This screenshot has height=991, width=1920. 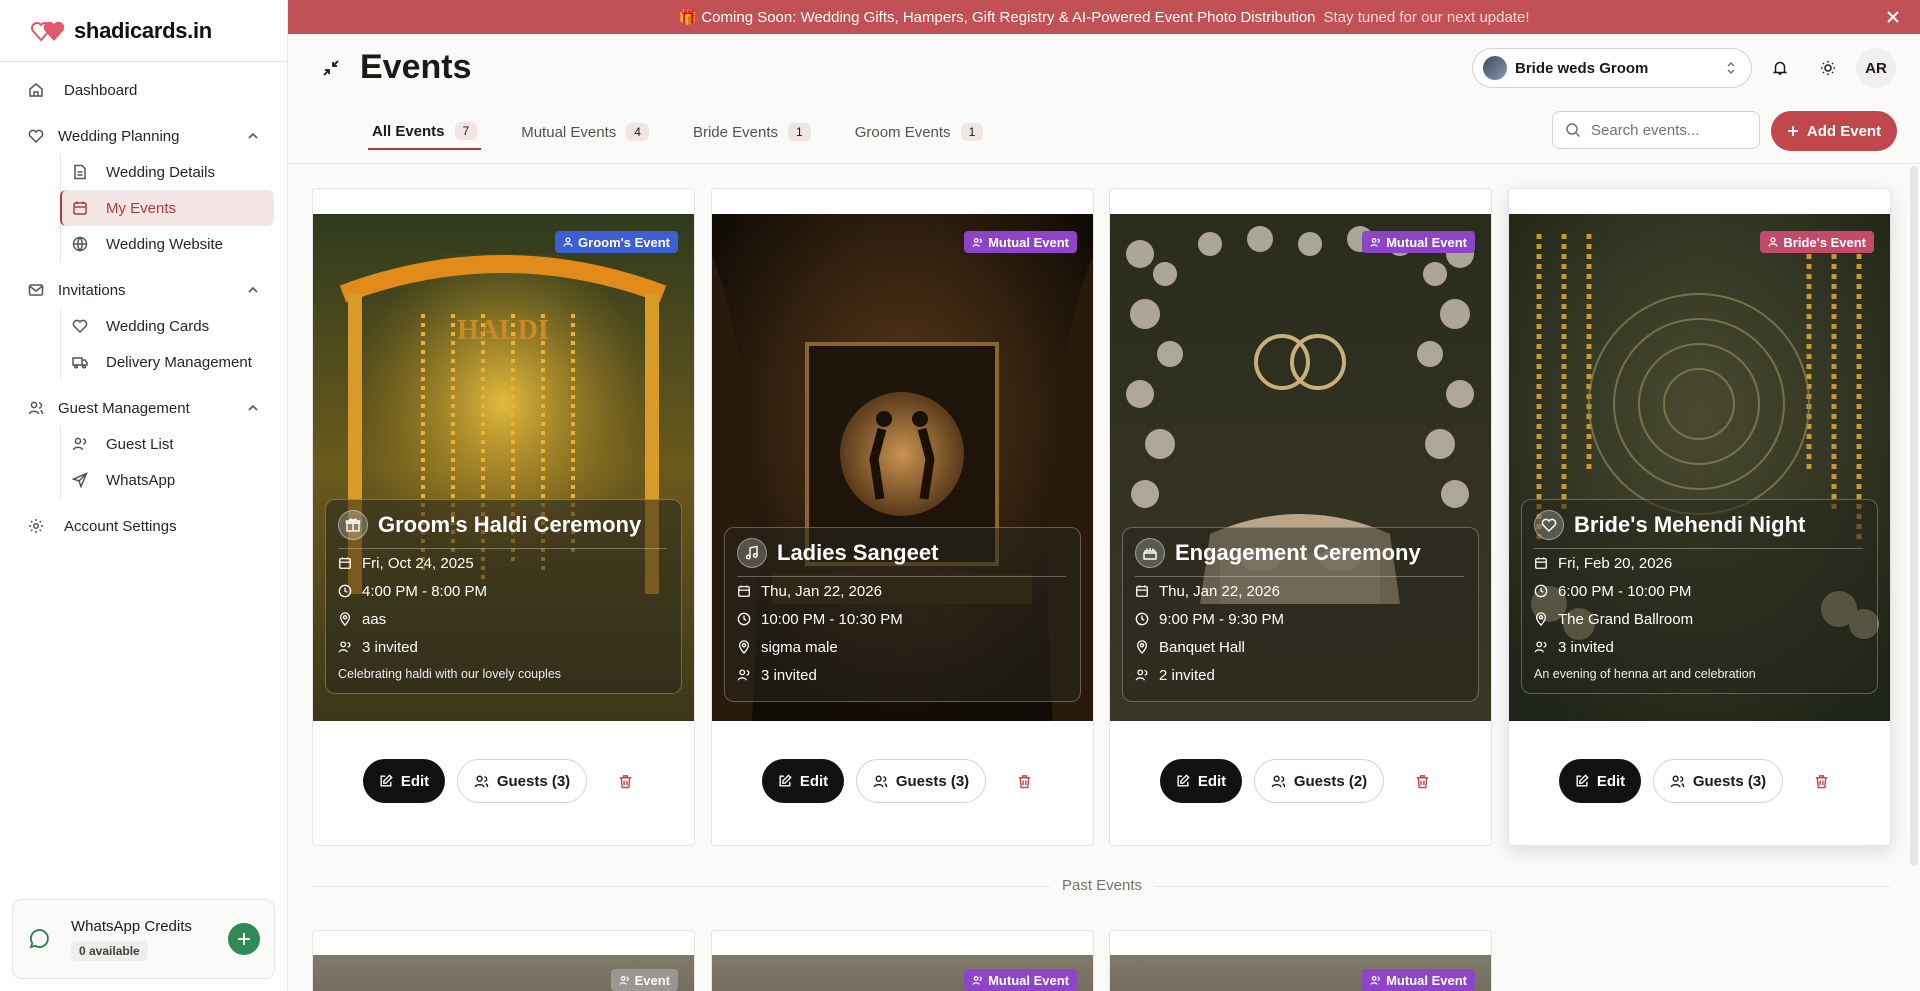 What do you see at coordinates (141, 208) in the screenshot?
I see `sidebar-item-label: My Events` at bounding box center [141, 208].